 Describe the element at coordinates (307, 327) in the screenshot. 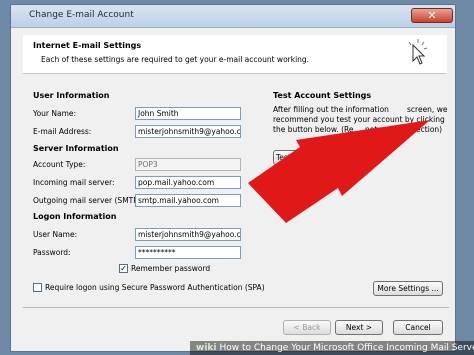

I see `back-button: < Back` at that location.